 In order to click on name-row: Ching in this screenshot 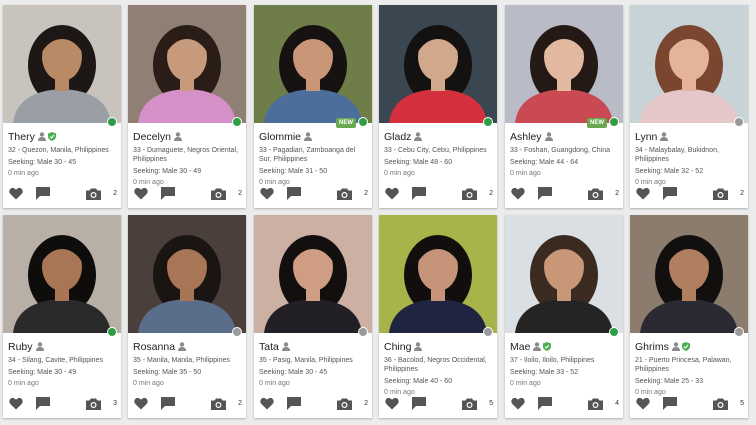, I will do `click(439, 347)`.